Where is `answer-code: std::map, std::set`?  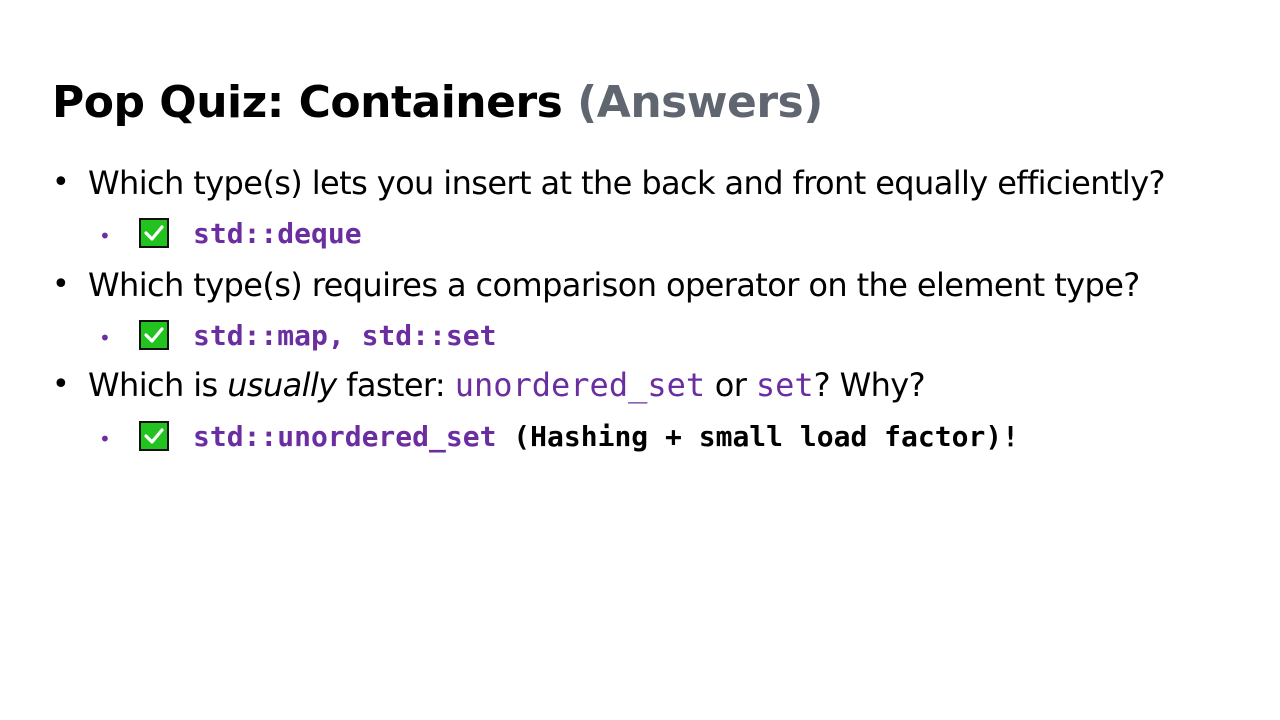
answer-code: std::map, std::set is located at coordinates (345, 335).